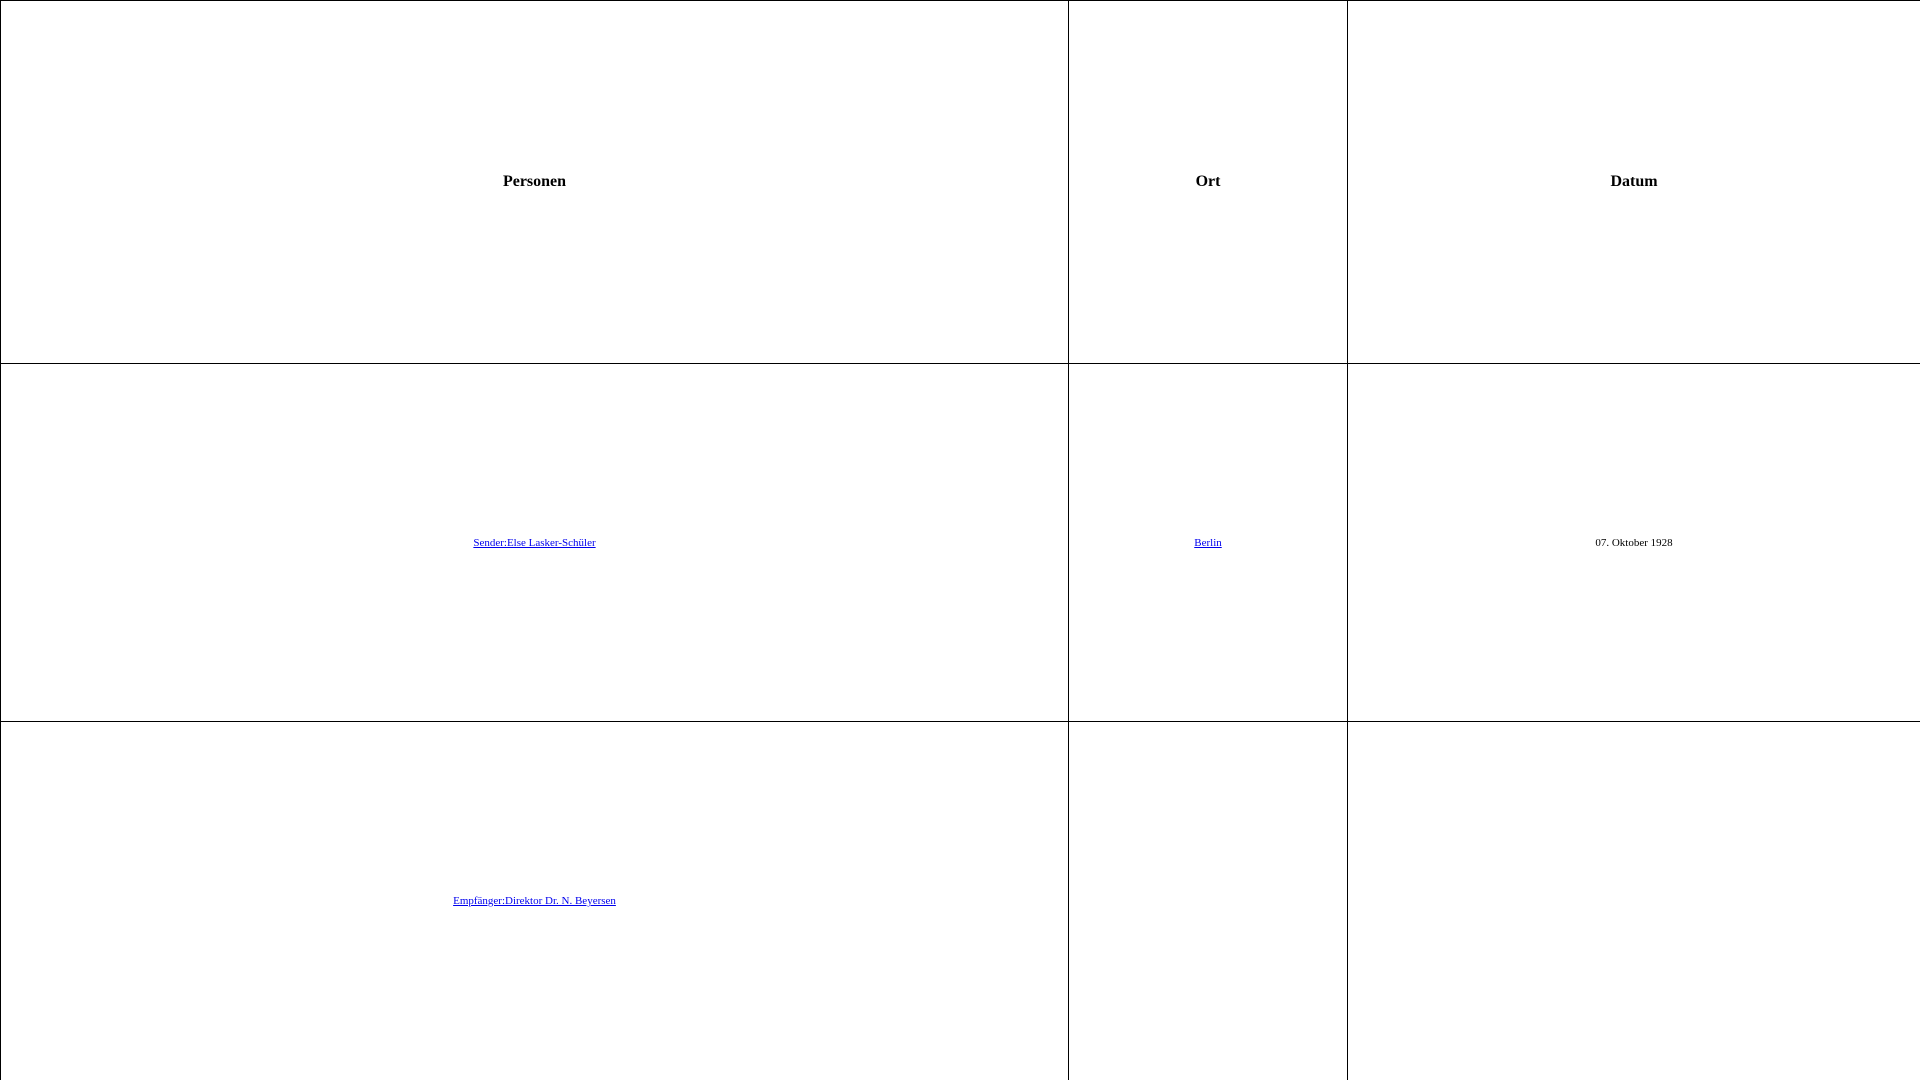  I want to click on sender-link: Sender:Else Lasker-Schüler, so click(534, 543).